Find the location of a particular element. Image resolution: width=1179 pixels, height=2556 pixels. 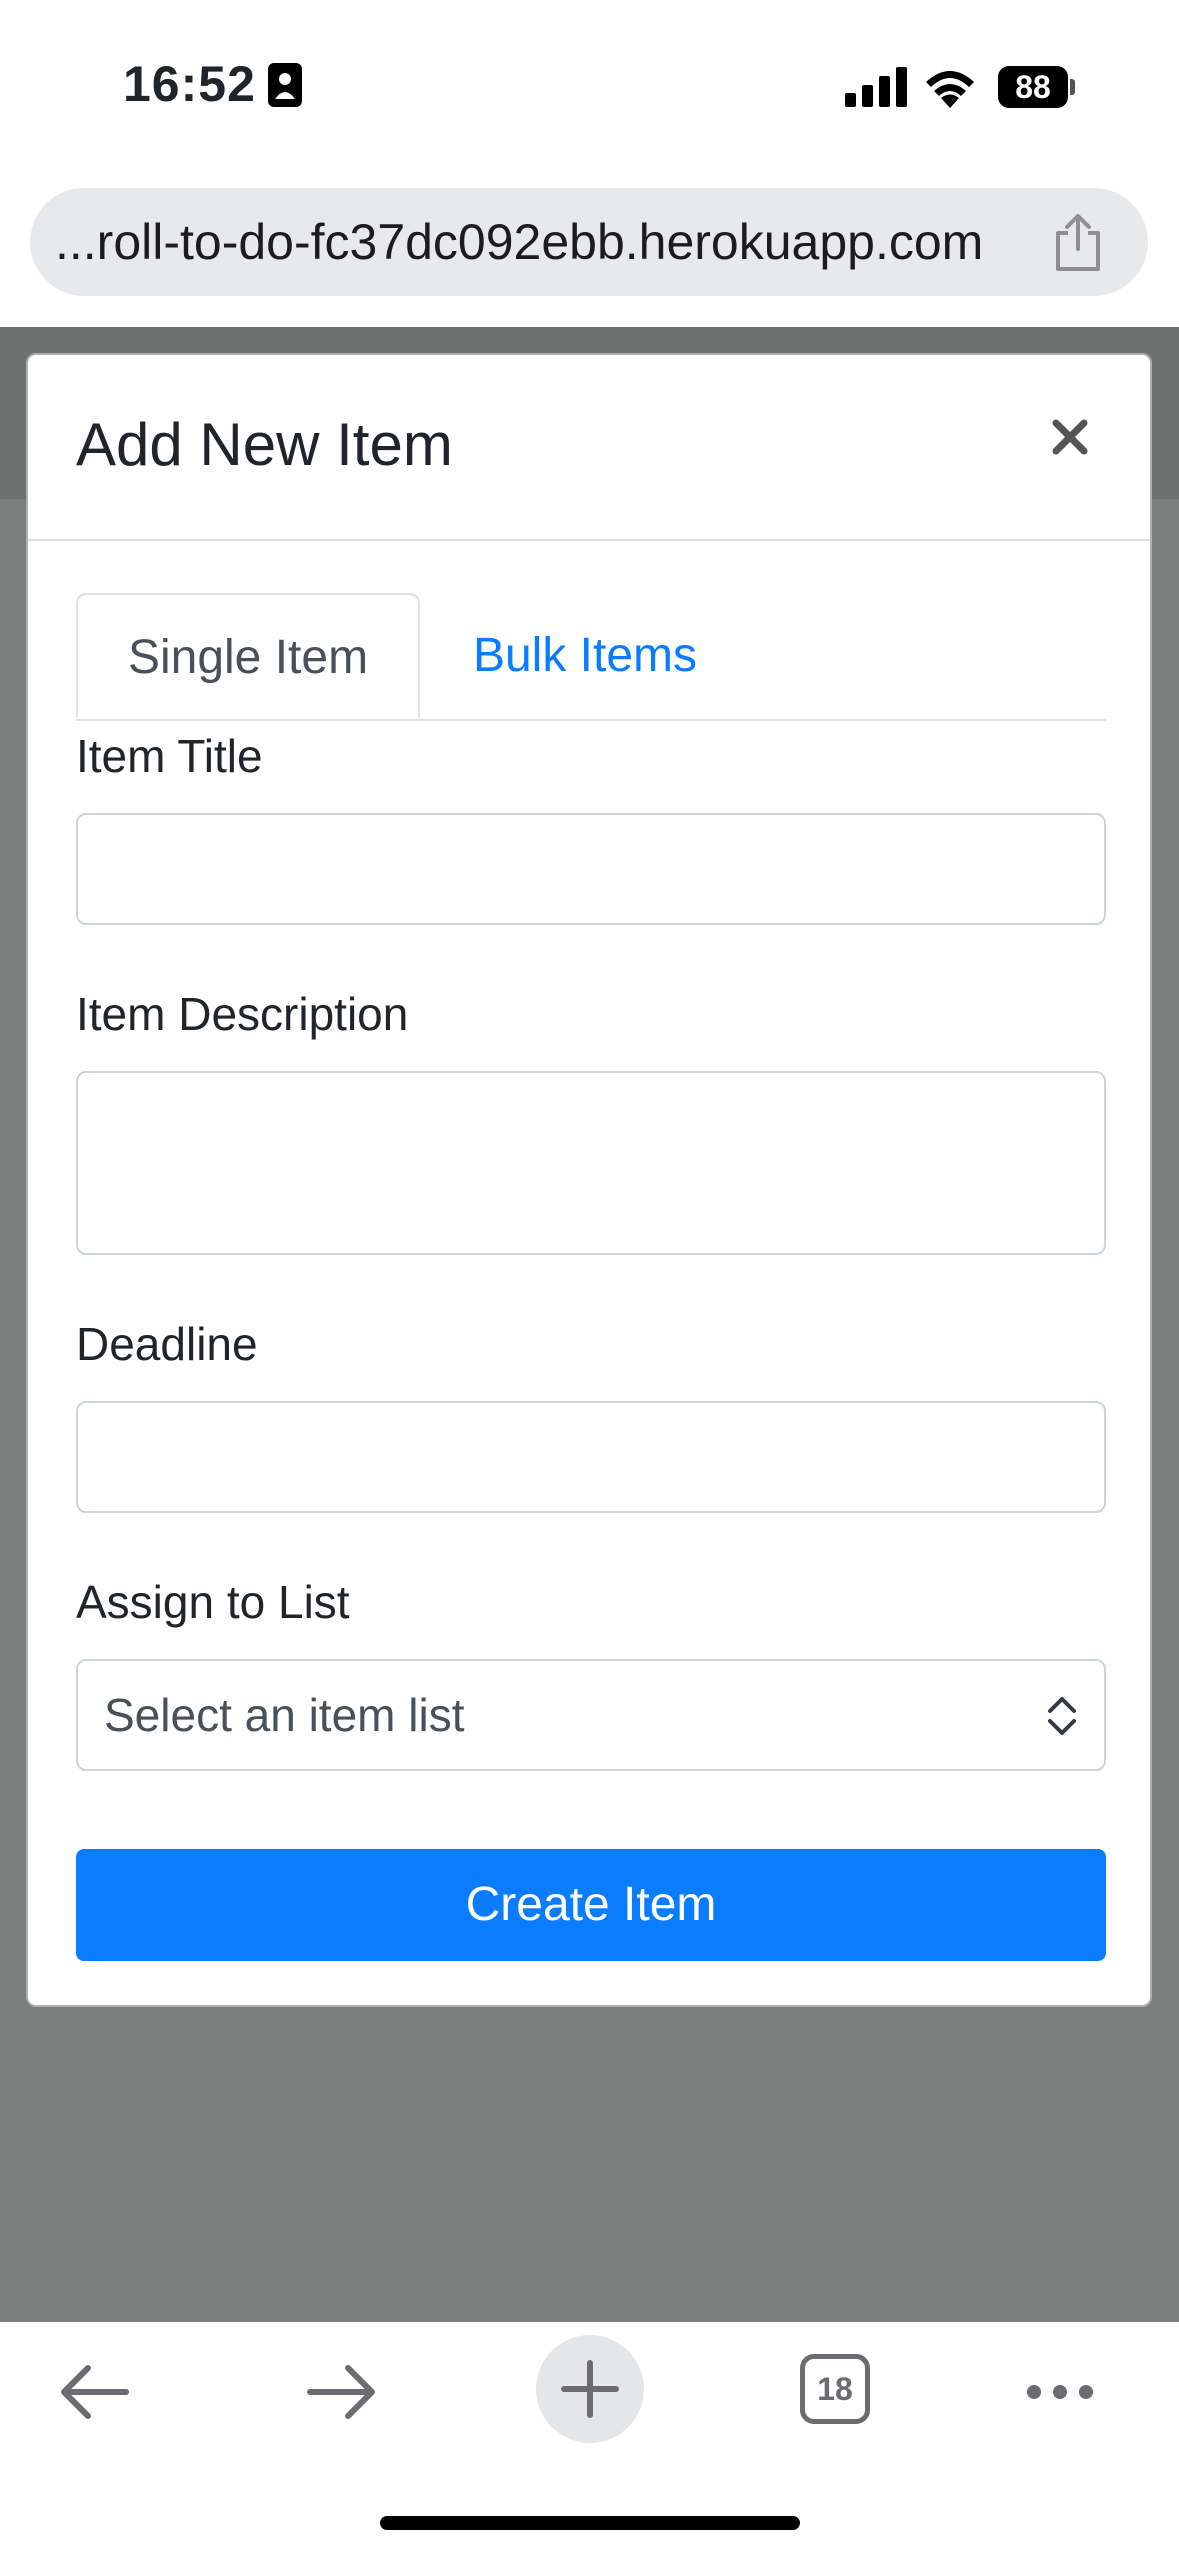

select-arrows-icon is located at coordinates (1062, 1716).